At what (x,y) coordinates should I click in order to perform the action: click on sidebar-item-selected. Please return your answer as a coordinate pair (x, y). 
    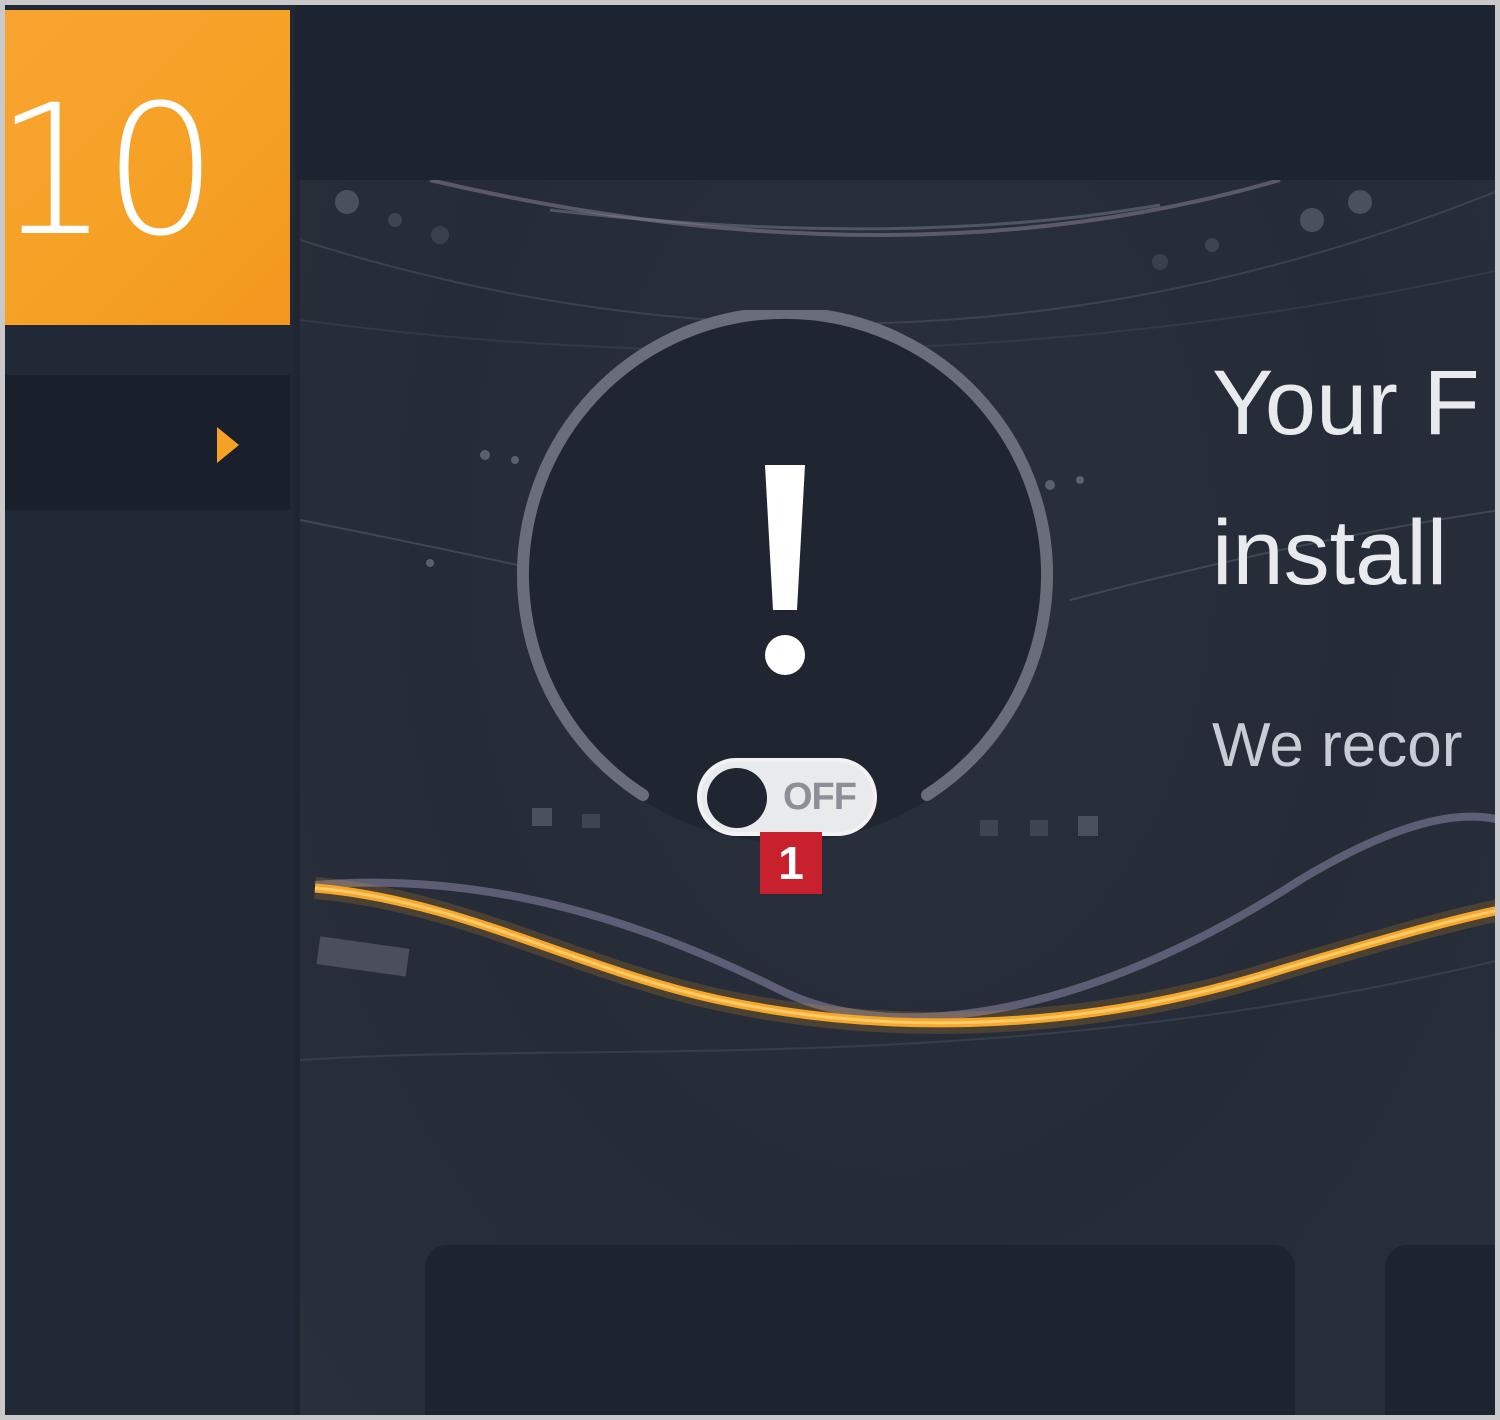
    Looking at the image, I should click on (147, 442).